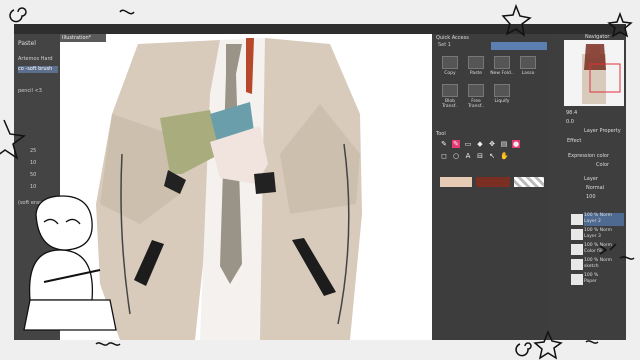 The height and width of the screenshot is (360, 640). Describe the element at coordinates (70, 263) in the screenshot. I see `artist-mascot` at that location.